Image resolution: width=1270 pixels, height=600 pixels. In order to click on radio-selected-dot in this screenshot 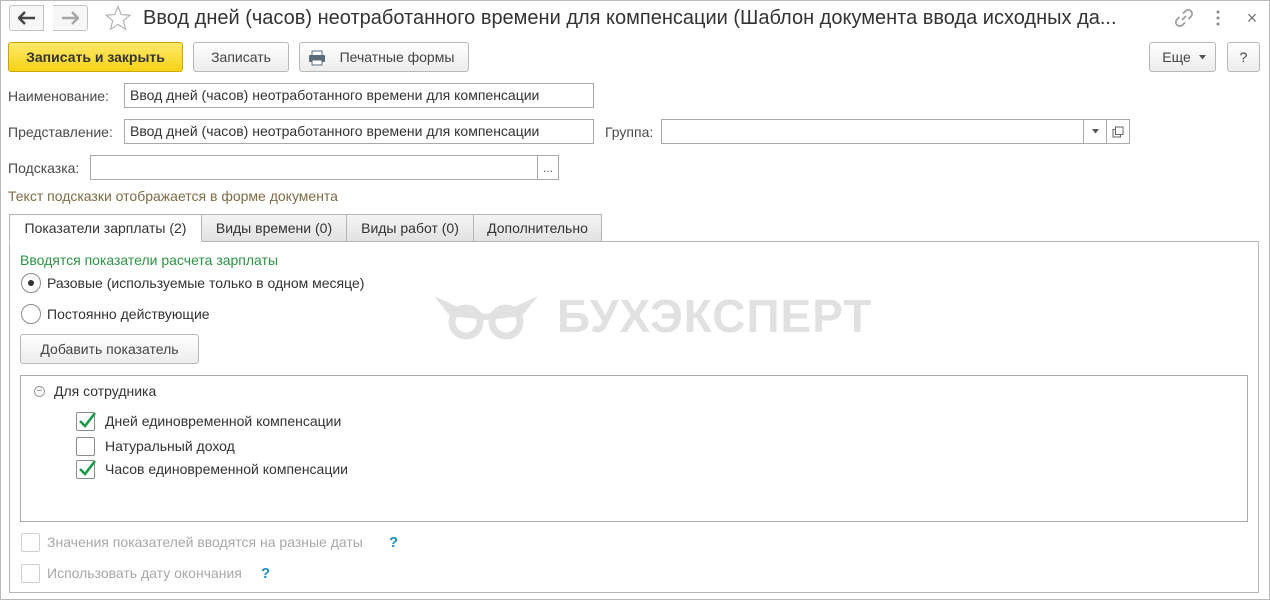, I will do `click(31, 283)`.